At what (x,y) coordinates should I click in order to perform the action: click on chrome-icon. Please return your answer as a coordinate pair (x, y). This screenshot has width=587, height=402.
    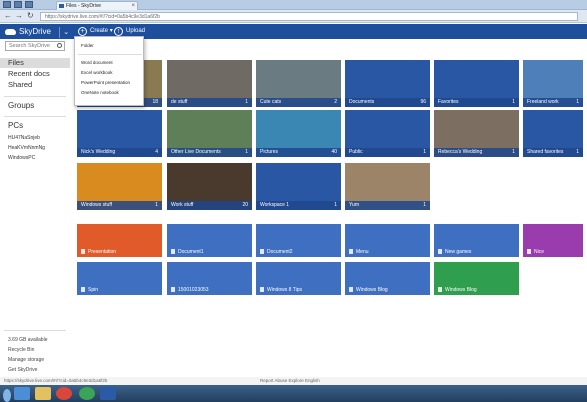
    Looking at the image, I should click on (64, 393).